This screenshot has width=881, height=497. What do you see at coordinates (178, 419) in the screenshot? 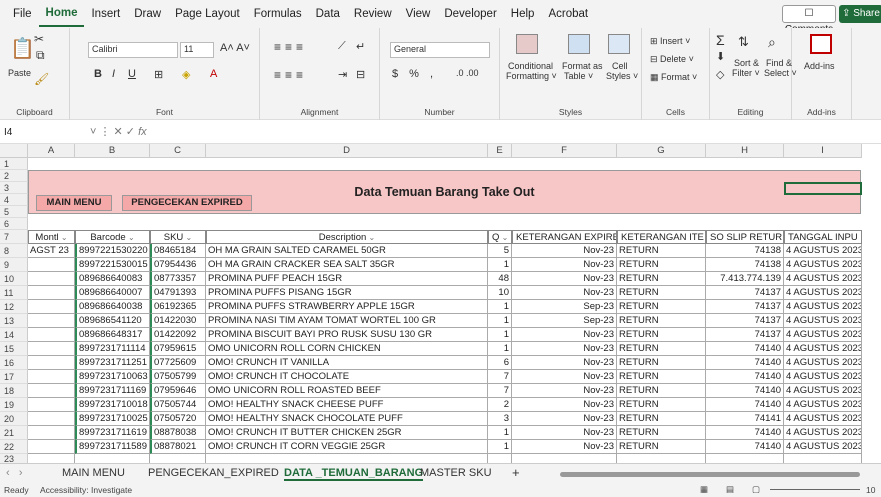
I see `table-cell: 07505720` at bounding box center [178, 419].